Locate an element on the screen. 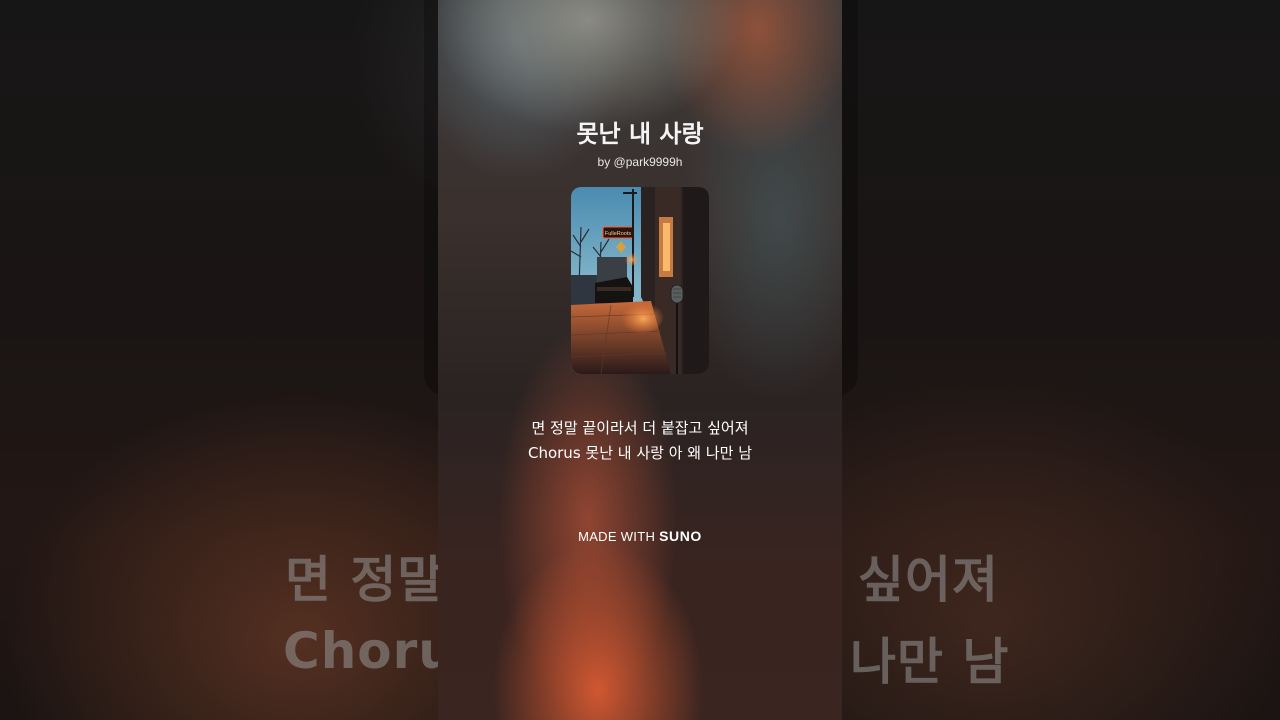  lyric-line-next: Chorus 못난 내 사랑 아 왜 나만 남 is located at coordinates (640, 453).